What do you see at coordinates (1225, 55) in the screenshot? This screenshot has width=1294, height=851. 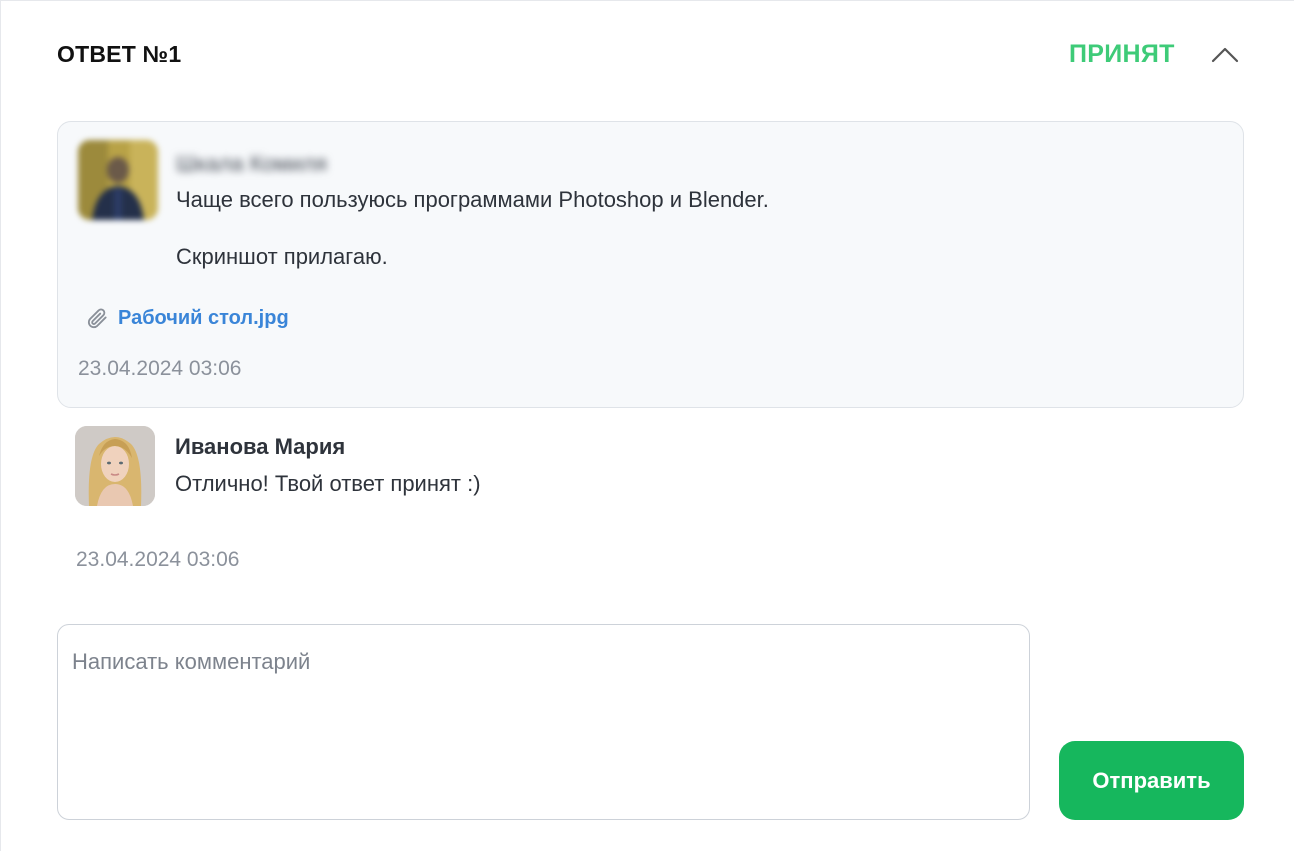 I see `chevron-up-icon` at bounding box center [1225, 55].